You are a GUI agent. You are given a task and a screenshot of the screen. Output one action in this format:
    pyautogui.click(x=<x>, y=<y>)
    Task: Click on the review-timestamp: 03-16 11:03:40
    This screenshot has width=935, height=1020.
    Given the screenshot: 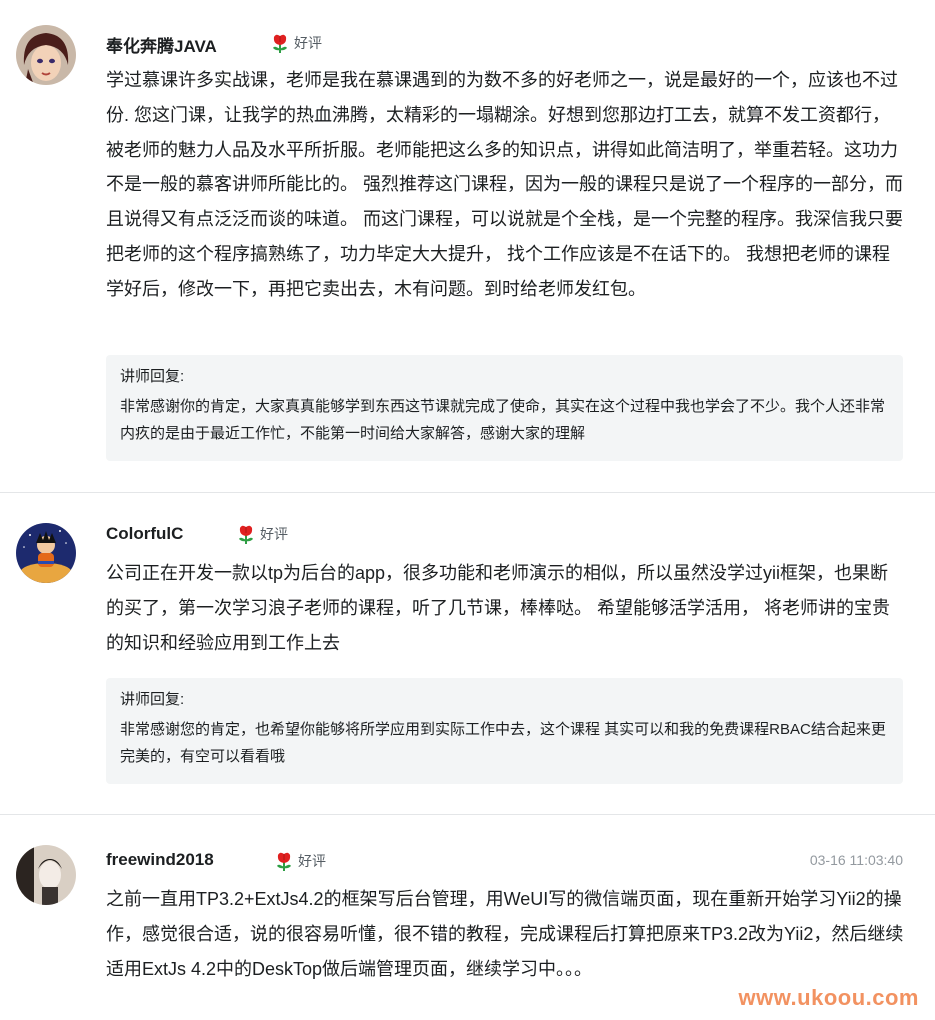 What is the action you would take?
    pyautogui.click(x=856, y=860)
    